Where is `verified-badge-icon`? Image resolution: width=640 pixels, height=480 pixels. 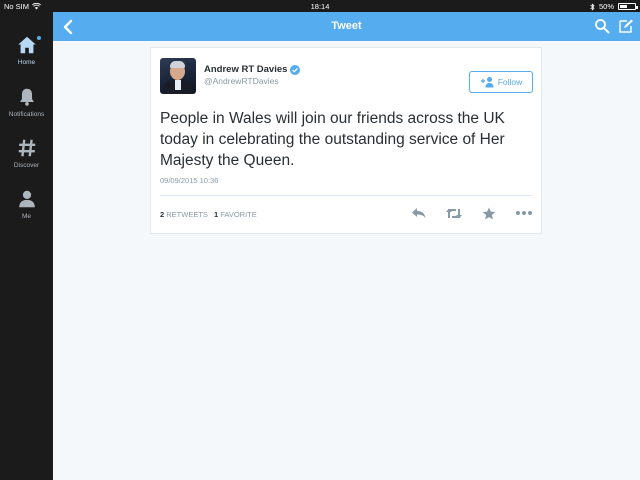
verified-badge-icon is located at coordinates (295, 69).